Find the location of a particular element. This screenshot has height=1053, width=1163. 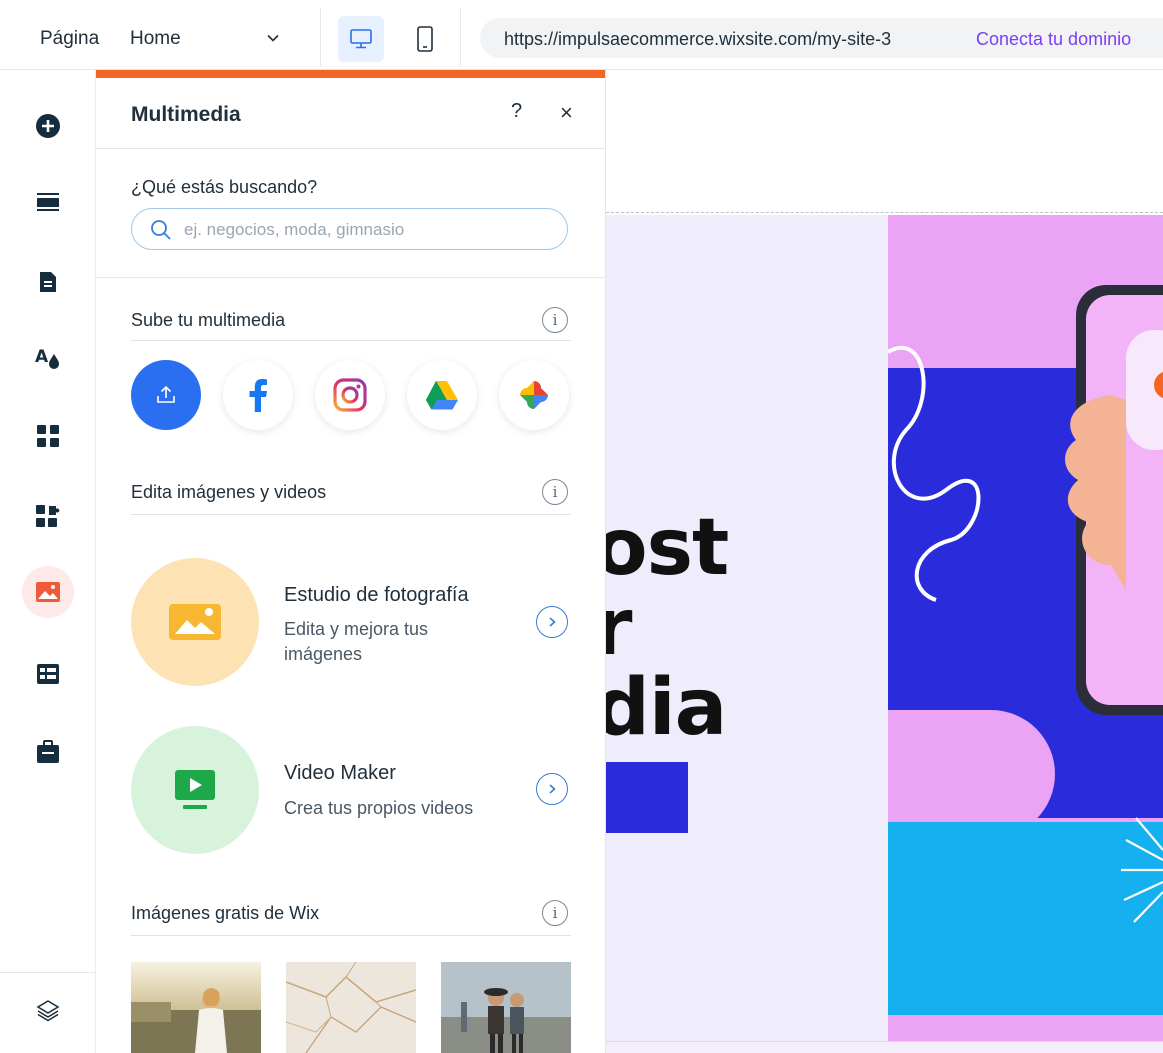

edit-section-title: Edita imágenes y videos is located at coordinates (229, 492).